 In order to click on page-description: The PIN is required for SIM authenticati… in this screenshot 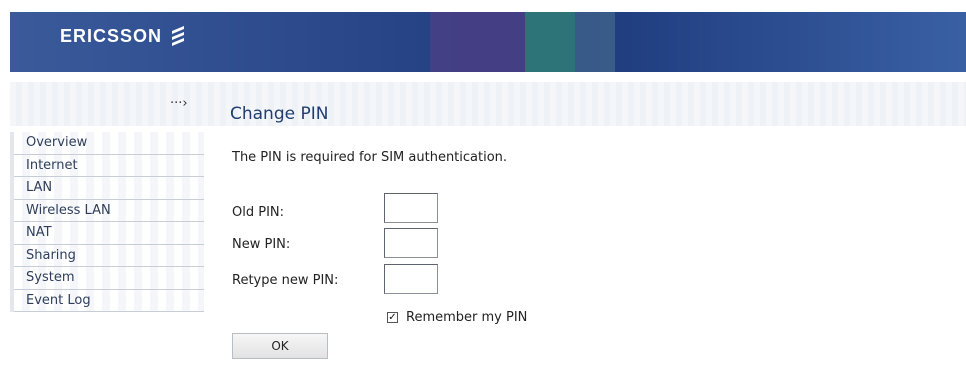, I will do `click(370, 157)`.